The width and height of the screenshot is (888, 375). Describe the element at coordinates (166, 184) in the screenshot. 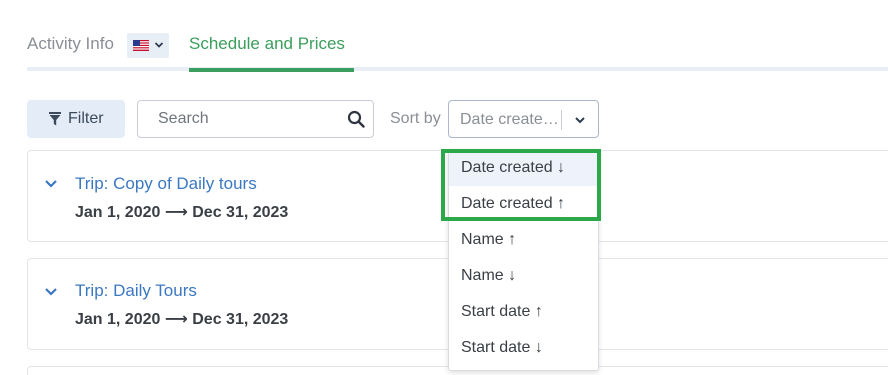

I see `trip-title: Trip: Copy of Daily tours` at that location.